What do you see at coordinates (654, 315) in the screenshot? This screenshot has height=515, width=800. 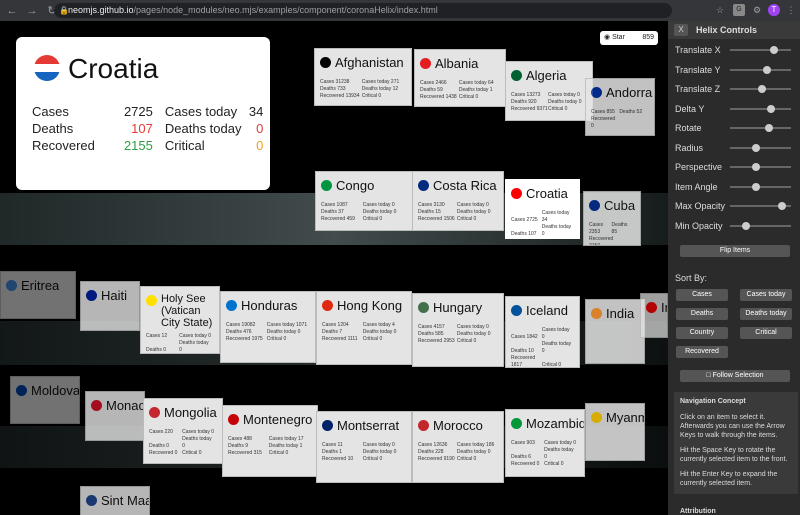 I see `country-card: Indonesia` at bounding box center [654, 315].